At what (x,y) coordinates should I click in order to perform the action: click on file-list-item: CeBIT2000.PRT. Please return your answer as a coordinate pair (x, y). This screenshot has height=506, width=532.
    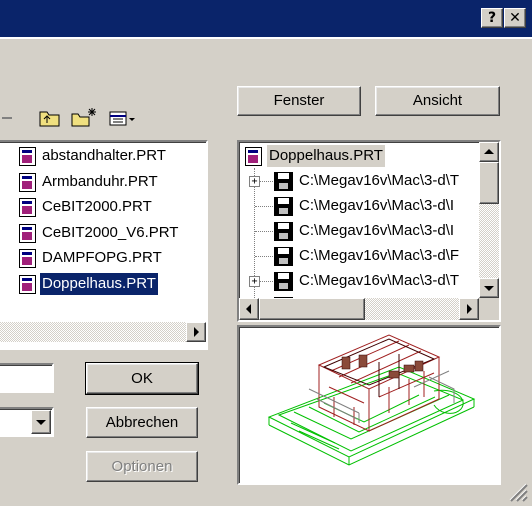
    Looking at the image, I should click on (93, 207).